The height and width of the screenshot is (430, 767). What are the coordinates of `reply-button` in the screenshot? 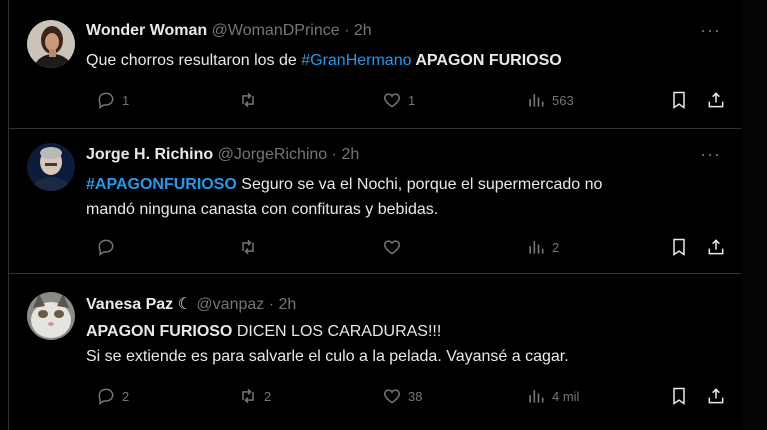 It's located at (109, 247).